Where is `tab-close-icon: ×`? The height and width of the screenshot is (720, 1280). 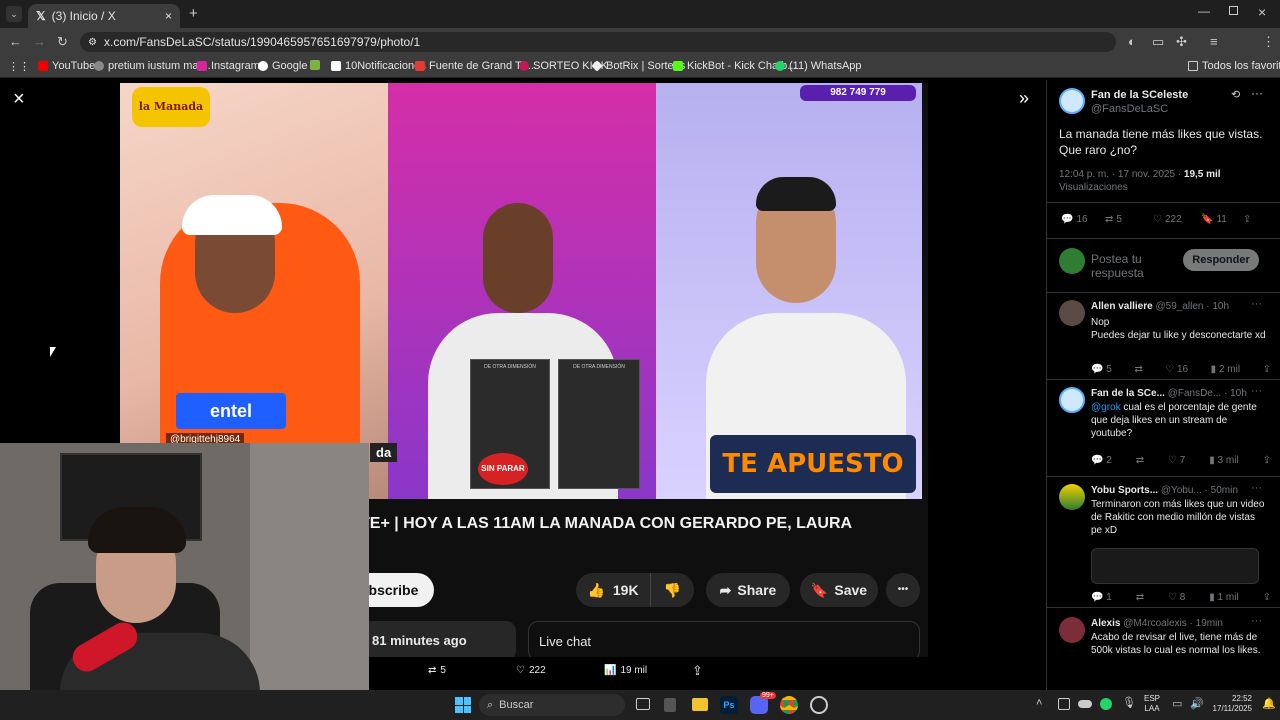
tab-close-icon: × is located at coordinates (168, 16).